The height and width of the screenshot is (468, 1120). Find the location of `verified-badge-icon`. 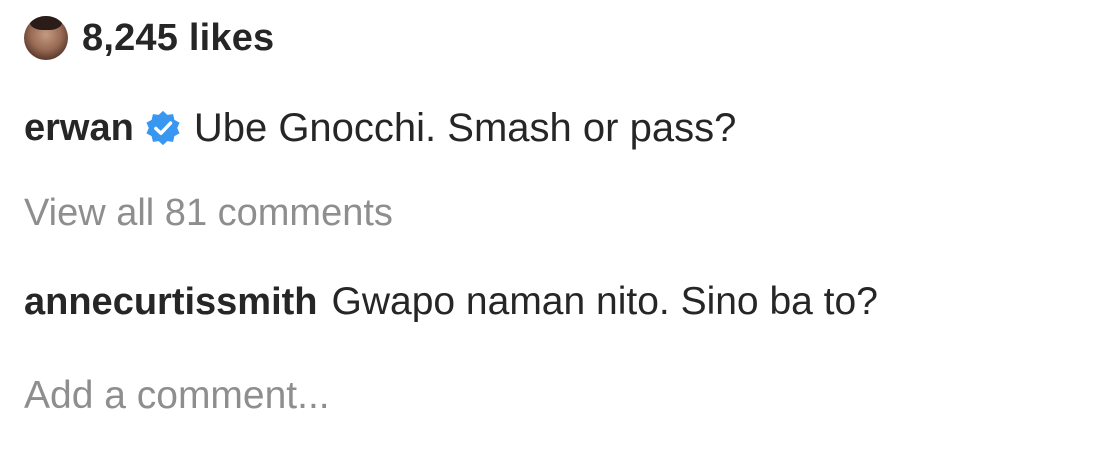

verified-badge-icon is located at coordinates (163, 128).